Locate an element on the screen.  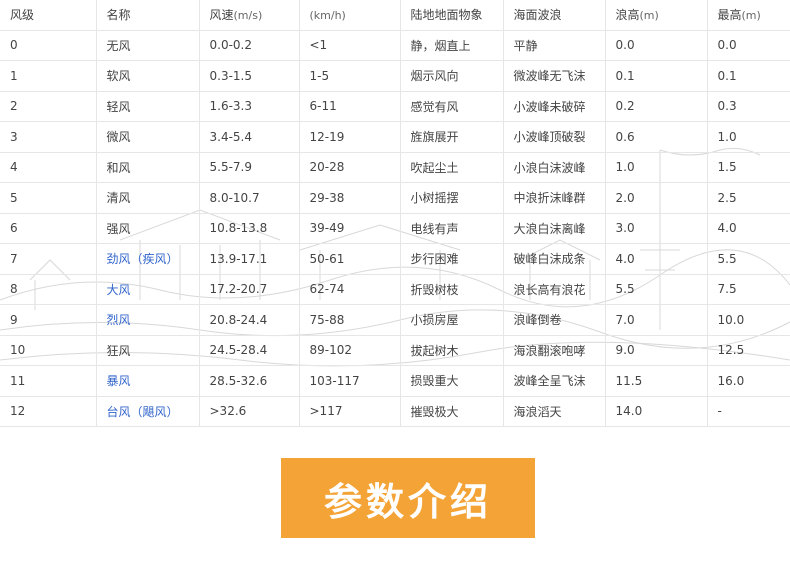
cell-speed-mps: 28.5-32.6 is located at coordinates (249, 381).